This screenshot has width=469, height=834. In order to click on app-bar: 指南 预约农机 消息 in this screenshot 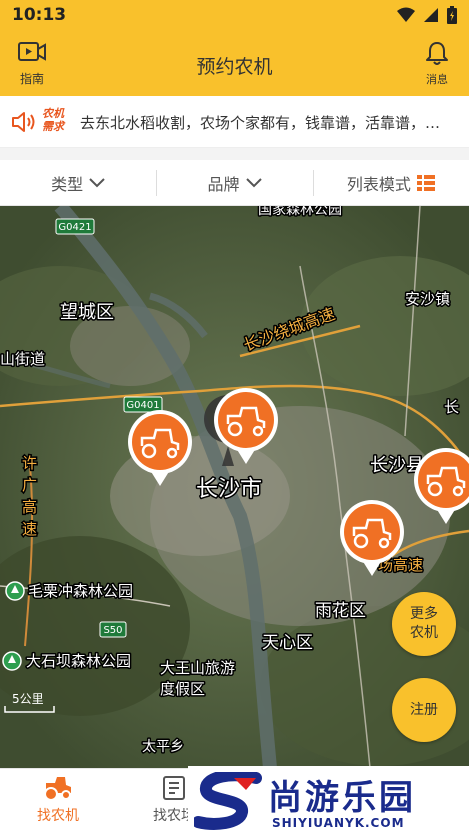, I will do `click(234, 63)`.